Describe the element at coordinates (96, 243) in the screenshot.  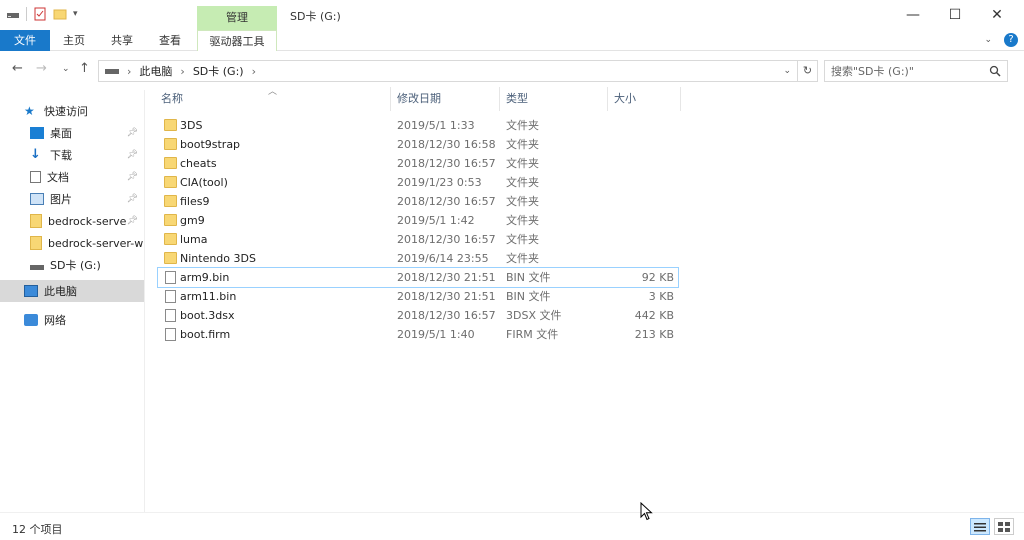
I see `nav-item-label: bedrock-server-w` at that location.